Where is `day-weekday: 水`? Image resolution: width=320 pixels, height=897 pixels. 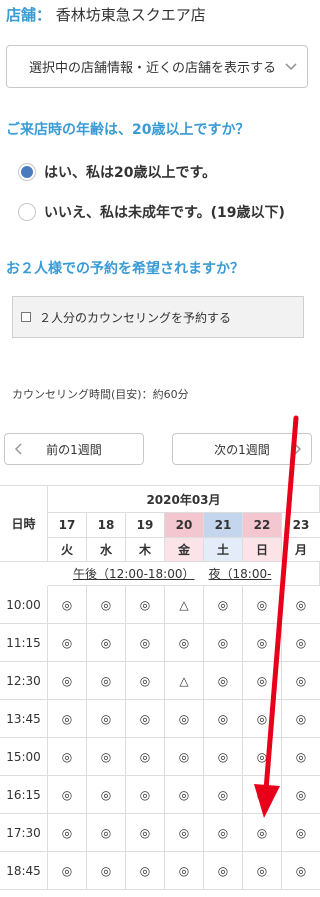 day-weekday: 水 is located at coordinates (106, 550).